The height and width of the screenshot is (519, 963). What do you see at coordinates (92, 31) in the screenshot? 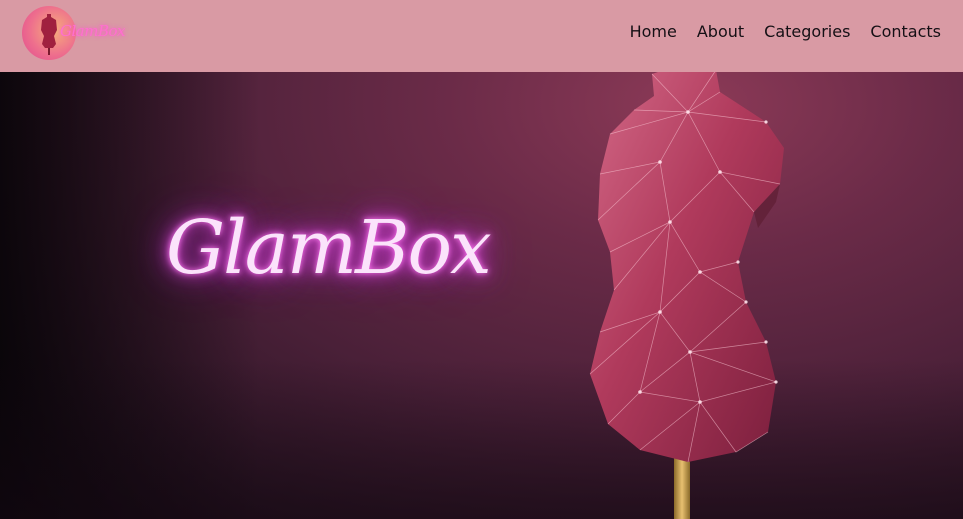
I see `logo-text: GlamBox` at bounding box center [92, 31].